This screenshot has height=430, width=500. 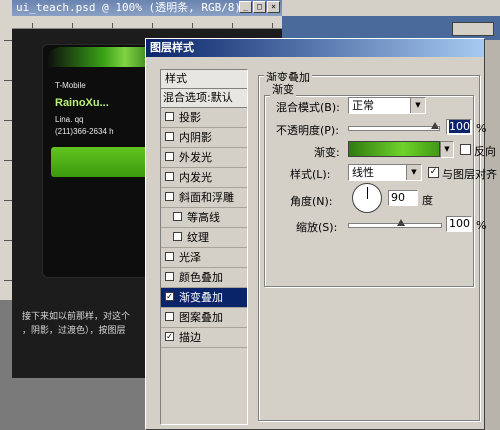 I want to click on document-title: ui_teach.psd @ 100% (透明条, RGB/8), so click(x=129, y=7).